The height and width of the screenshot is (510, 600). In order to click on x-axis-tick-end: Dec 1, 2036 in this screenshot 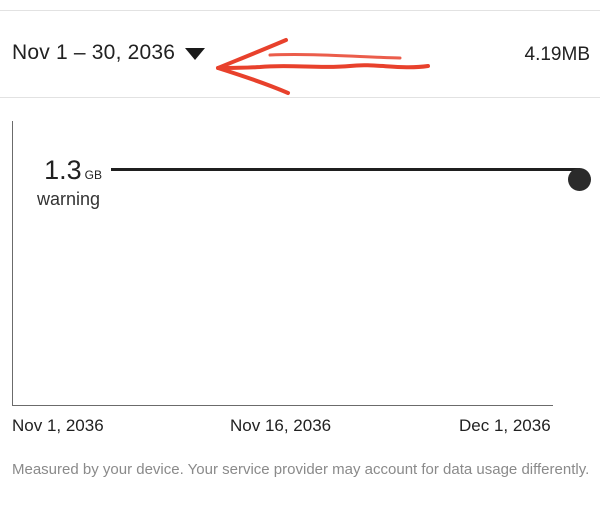, I will do `click(505, 425)`.